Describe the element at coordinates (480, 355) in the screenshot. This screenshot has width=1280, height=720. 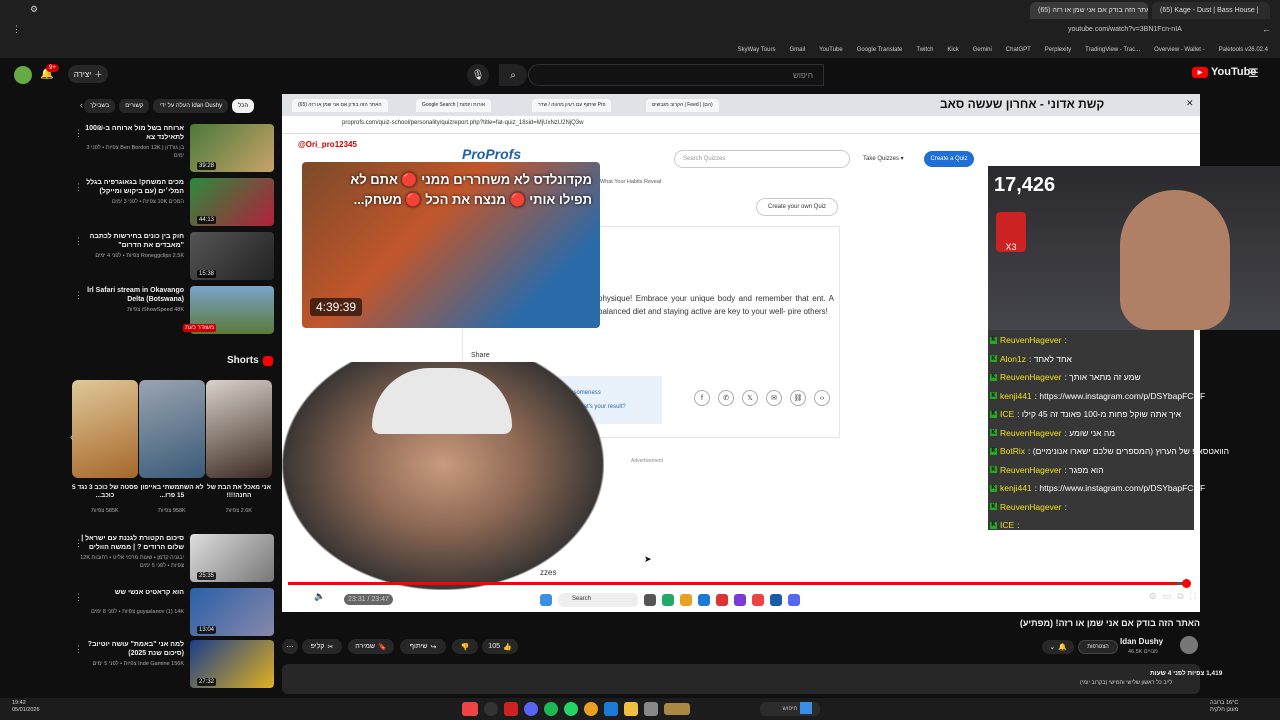
I see `pp-share-label: Share` at that location.